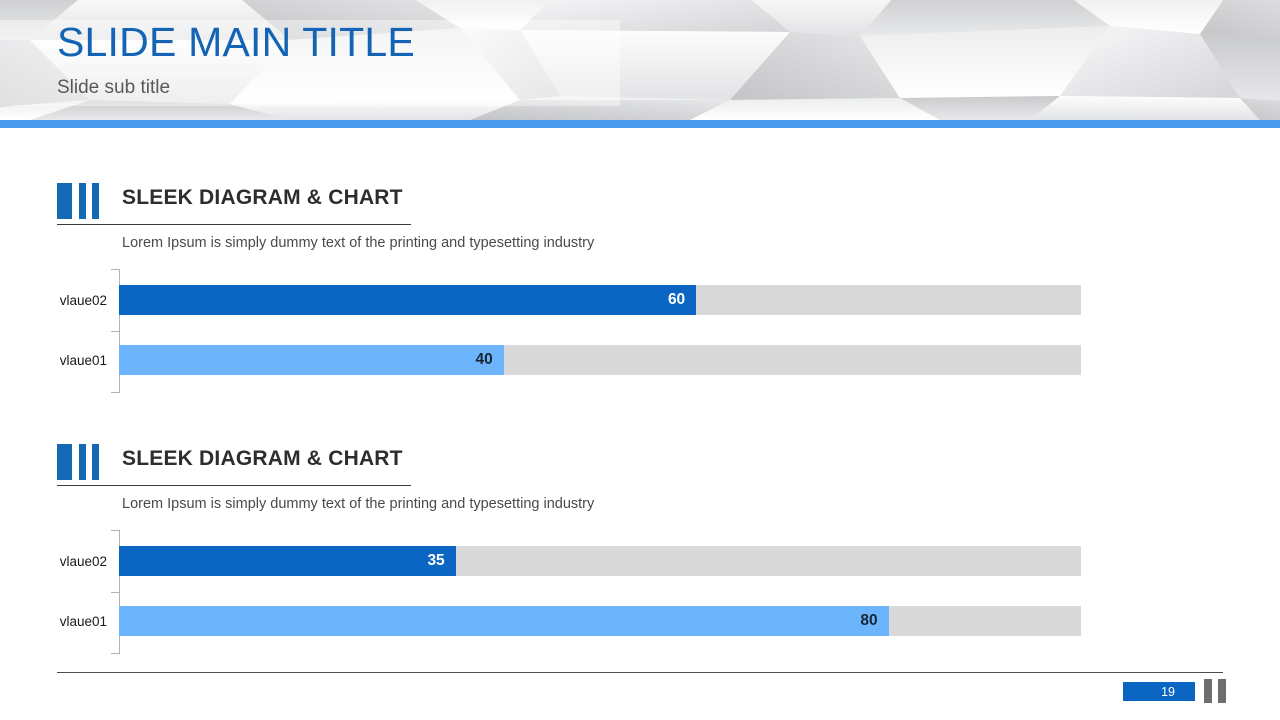 The image size is (1280, 720). Describe the element at coordinates (311, 360) in the screenshot. I see `chart-1-bar-fill: 40` at that location.